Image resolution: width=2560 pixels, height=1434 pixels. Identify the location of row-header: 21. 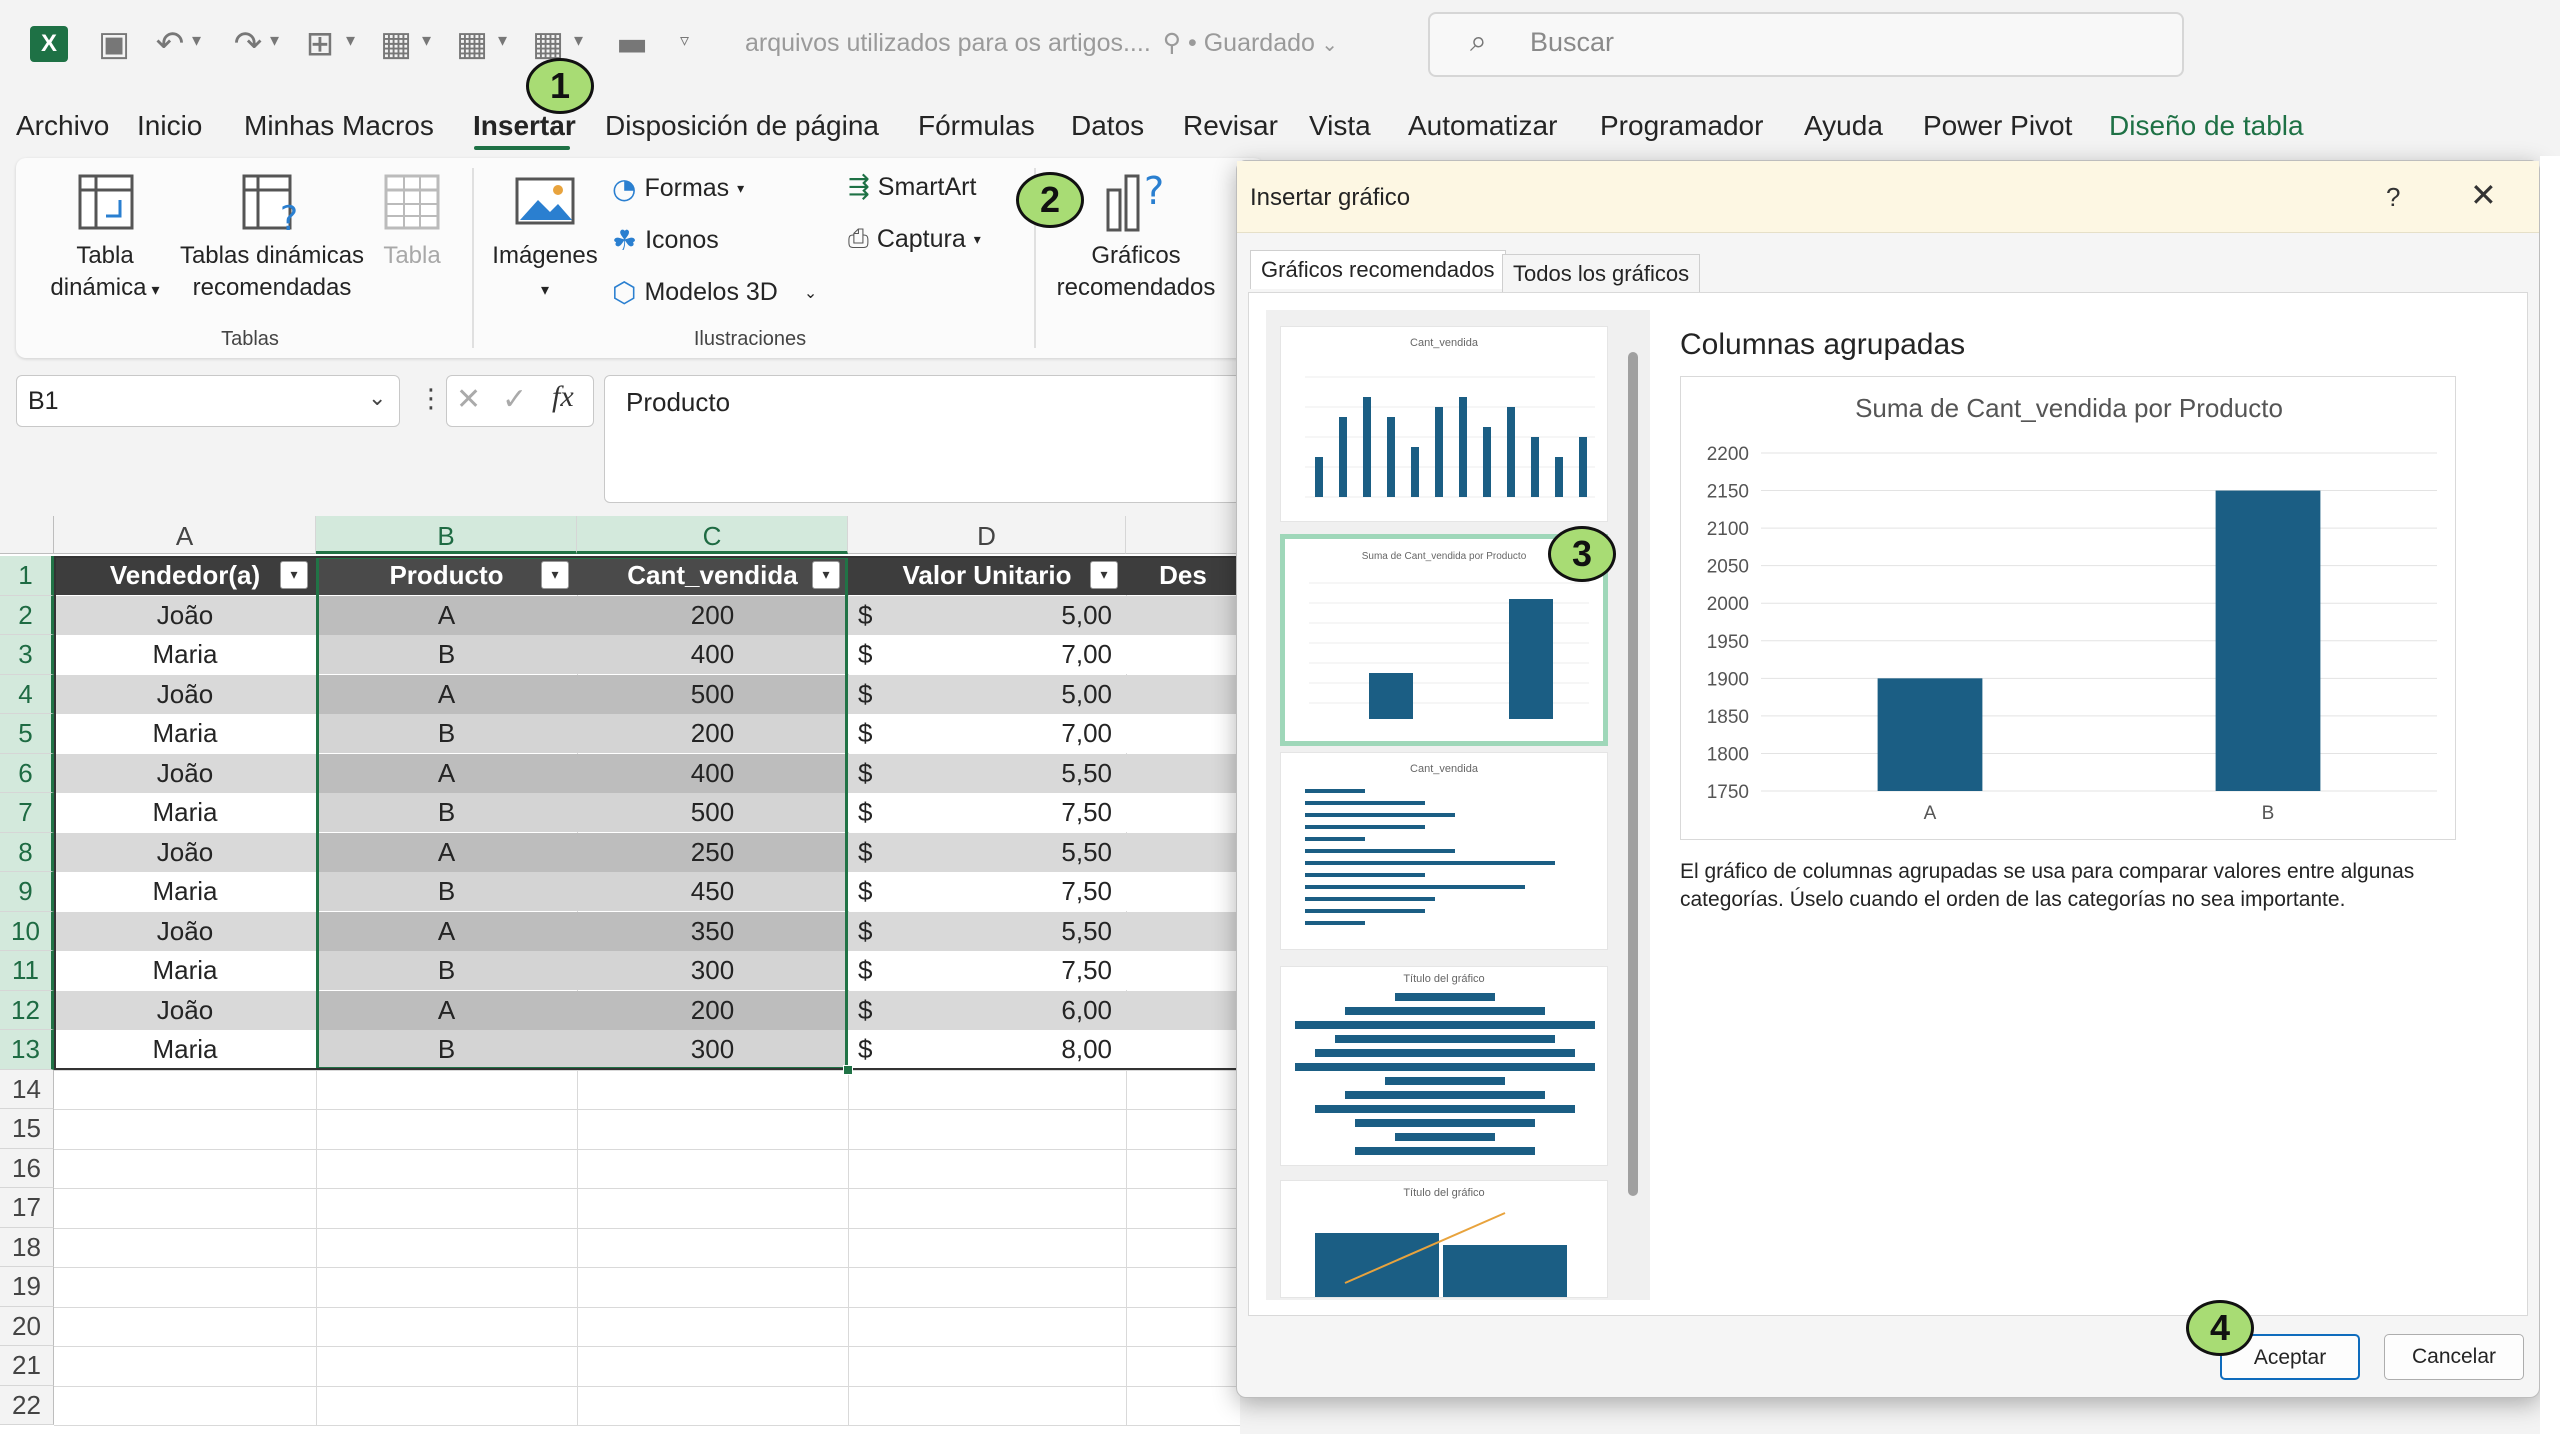
(27, 1366).